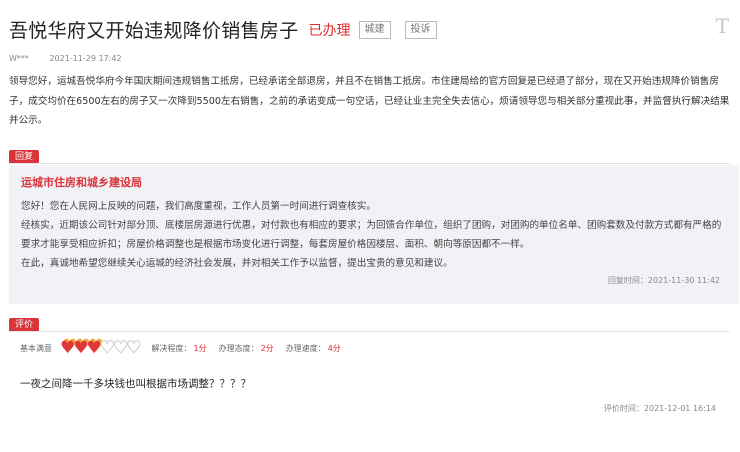 The height and width of the screenshot is (452, 740). Describe the element at coordinates (134, 348) in the screenshot. I see `heart-empty-icon: ♥` at that location.